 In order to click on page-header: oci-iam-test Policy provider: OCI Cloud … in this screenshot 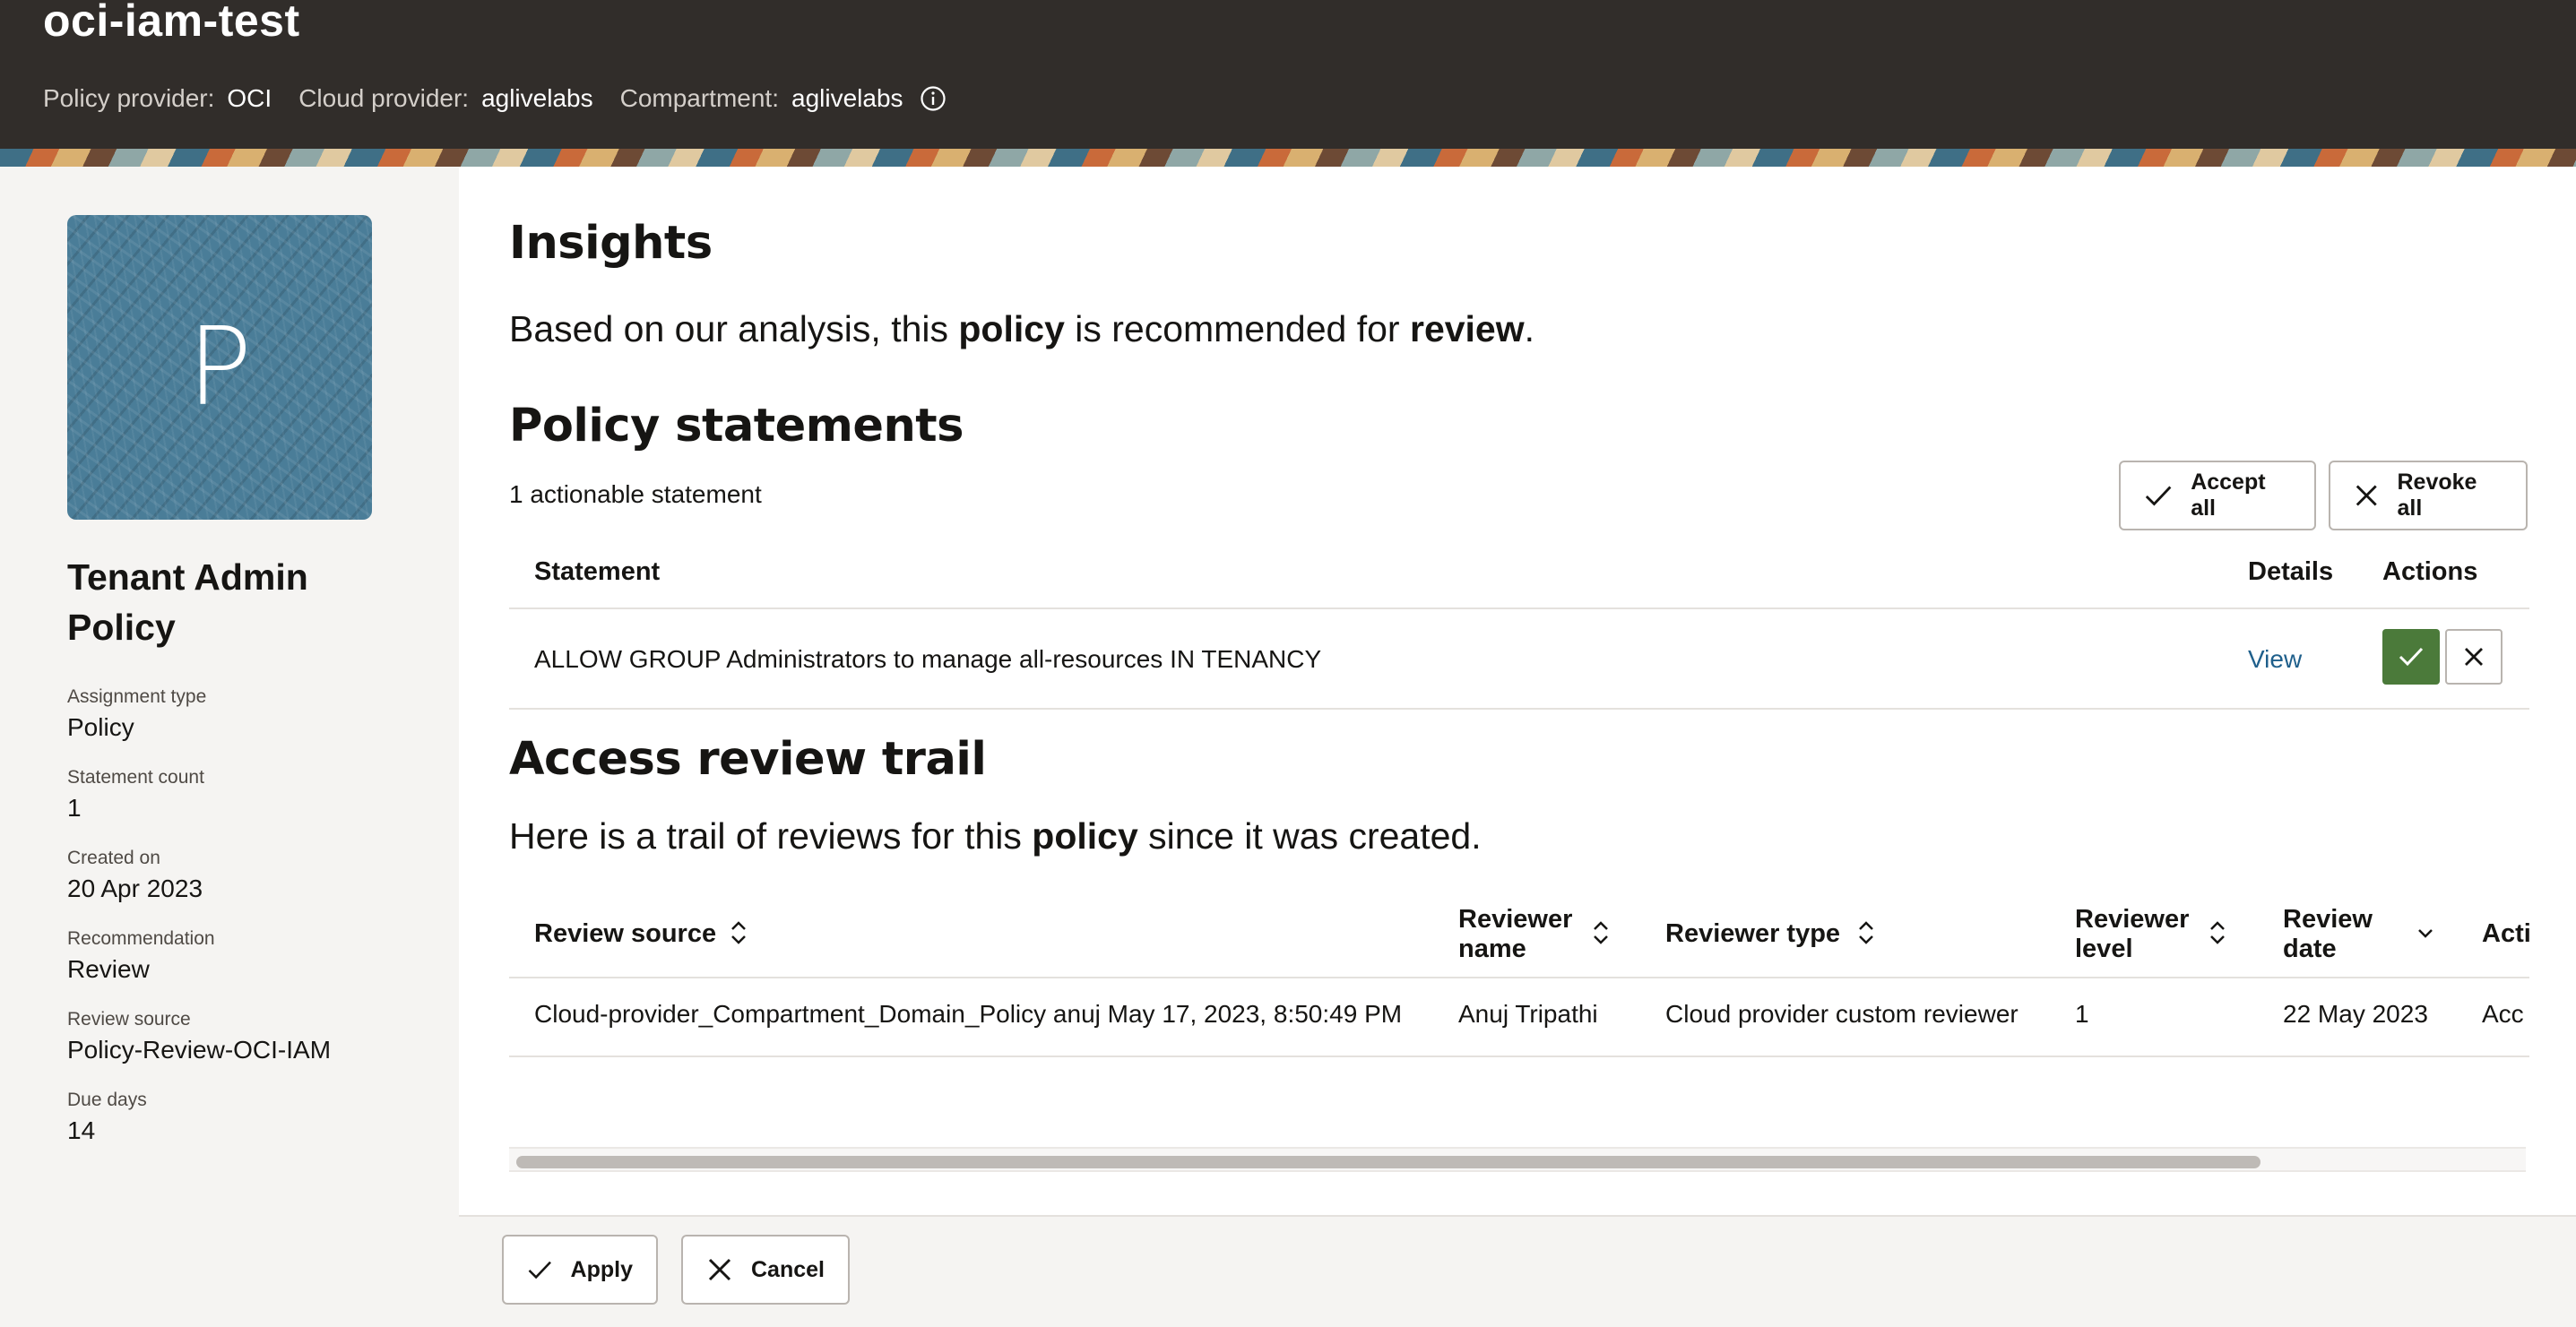, I will do `click(1288, 74)`.